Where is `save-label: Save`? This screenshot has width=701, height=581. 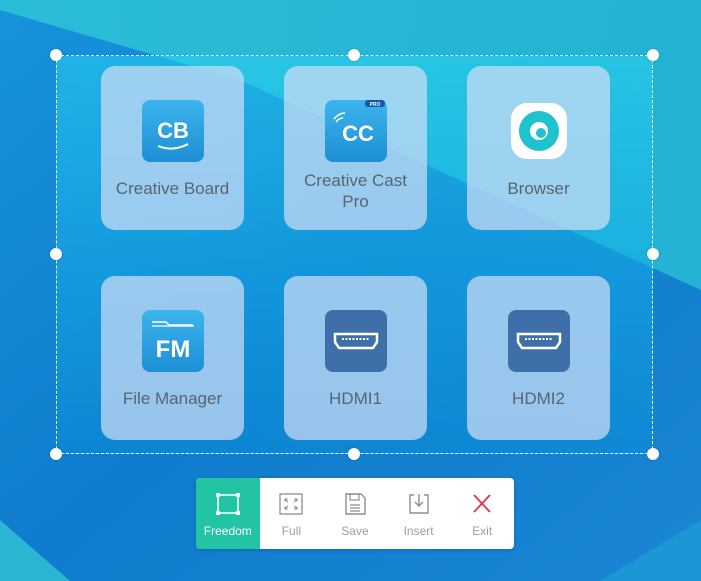 save-label: Save is located at coordinates (355, 531).